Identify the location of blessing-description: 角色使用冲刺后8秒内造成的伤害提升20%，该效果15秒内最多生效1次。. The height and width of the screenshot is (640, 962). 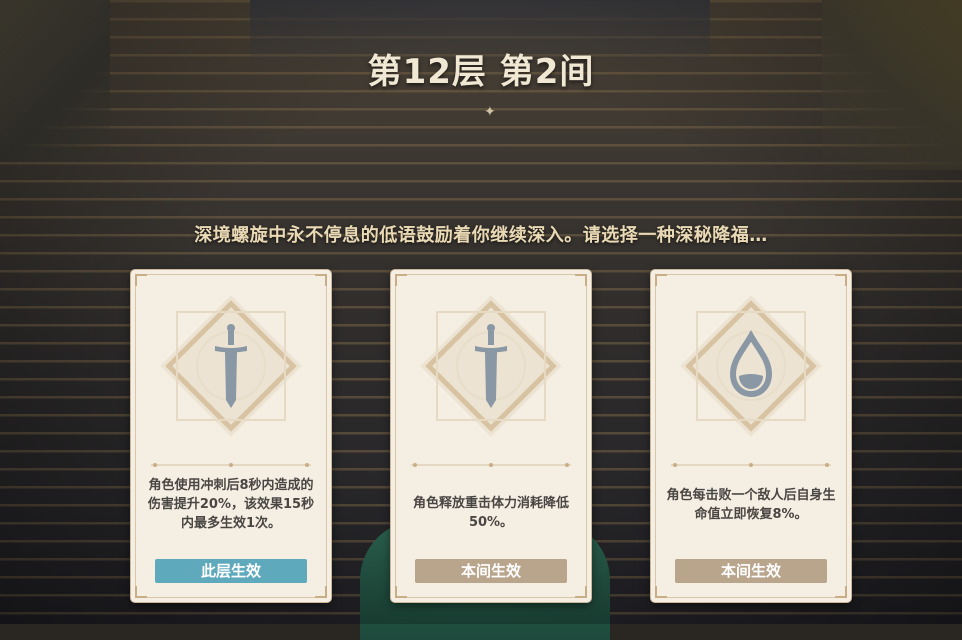
(231, 504).